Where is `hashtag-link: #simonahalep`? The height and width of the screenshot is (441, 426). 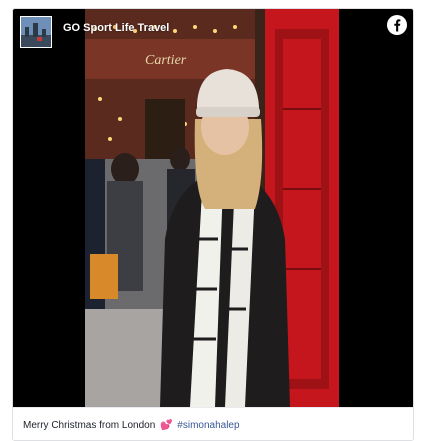
hashtag-link: #simonahalep is located at coordinates (208, 425).